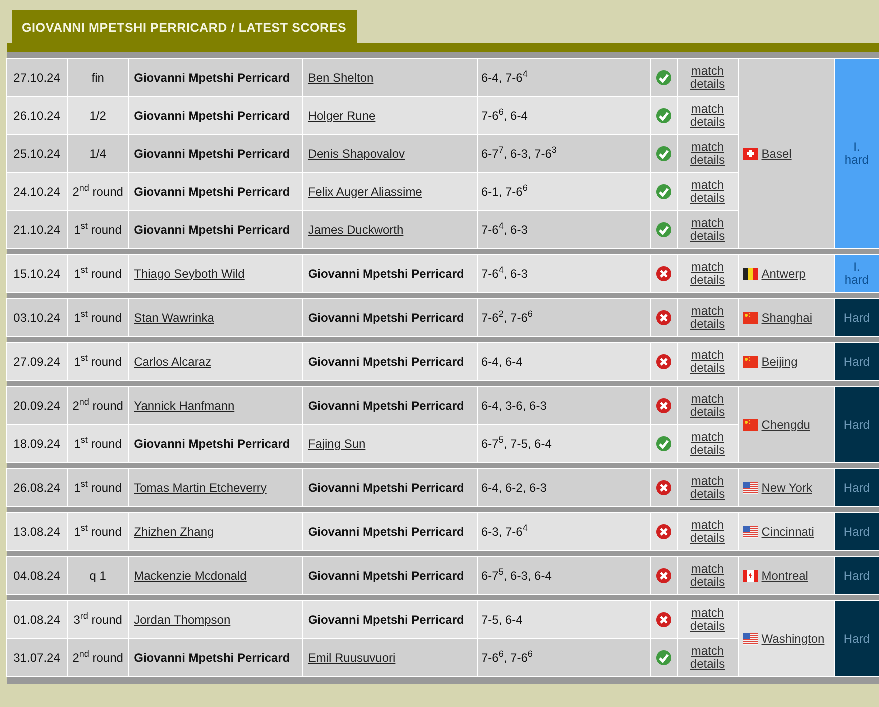  I want to click on score-cell: 6-7$^{7}$, 6-3, 7-6$^{3}$, so click(564, 153).